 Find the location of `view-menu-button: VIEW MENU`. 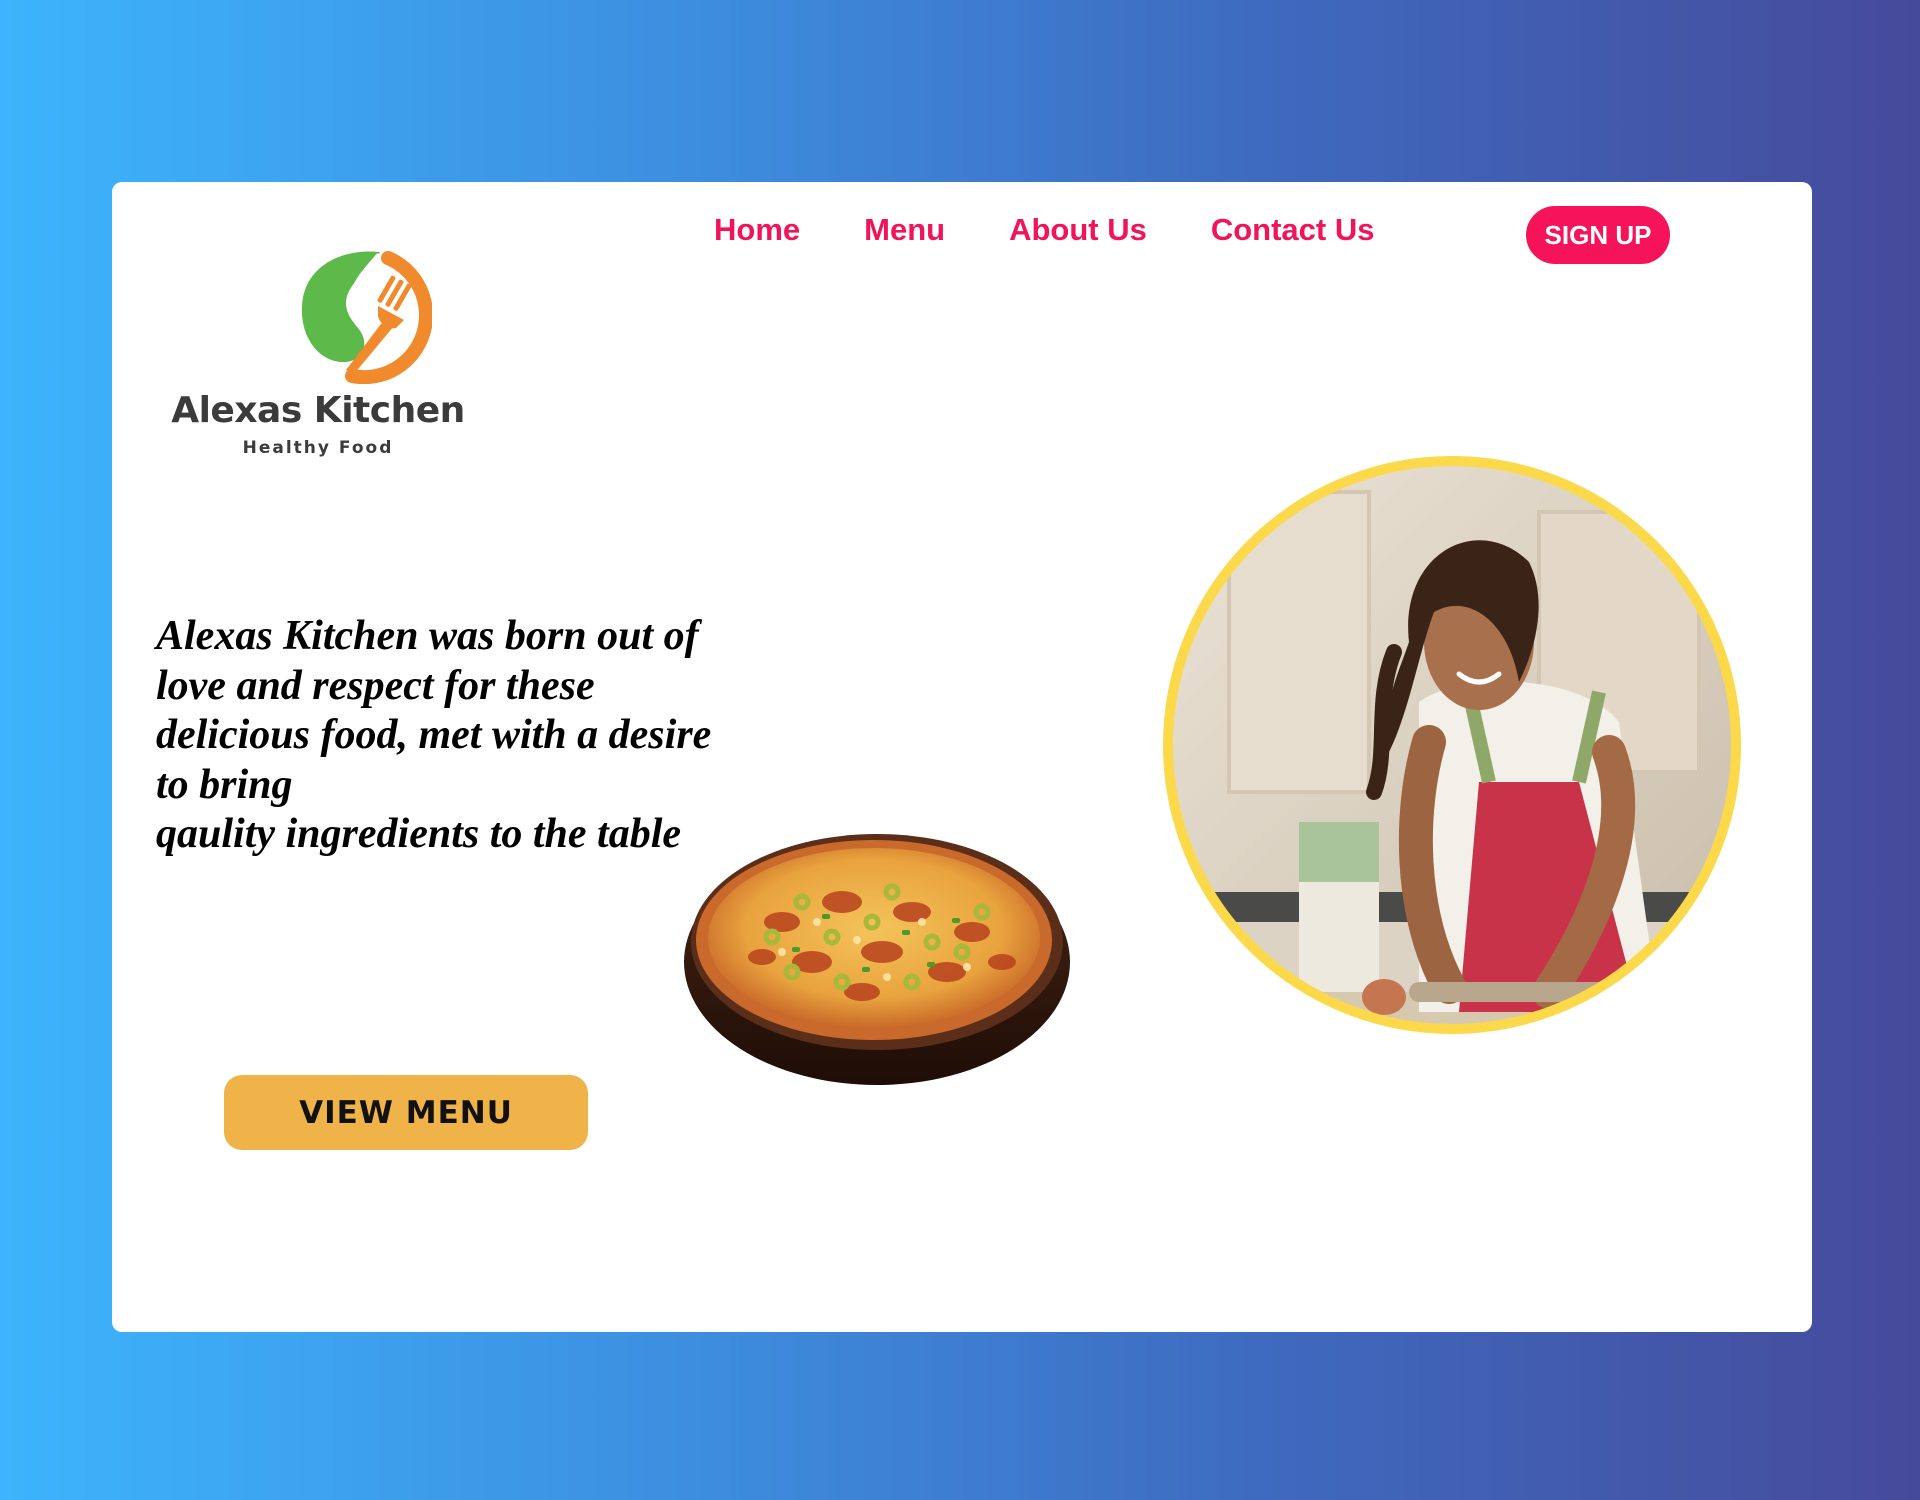

view-menu-button: VIEW MENU is located at coordinates (406, 1112).